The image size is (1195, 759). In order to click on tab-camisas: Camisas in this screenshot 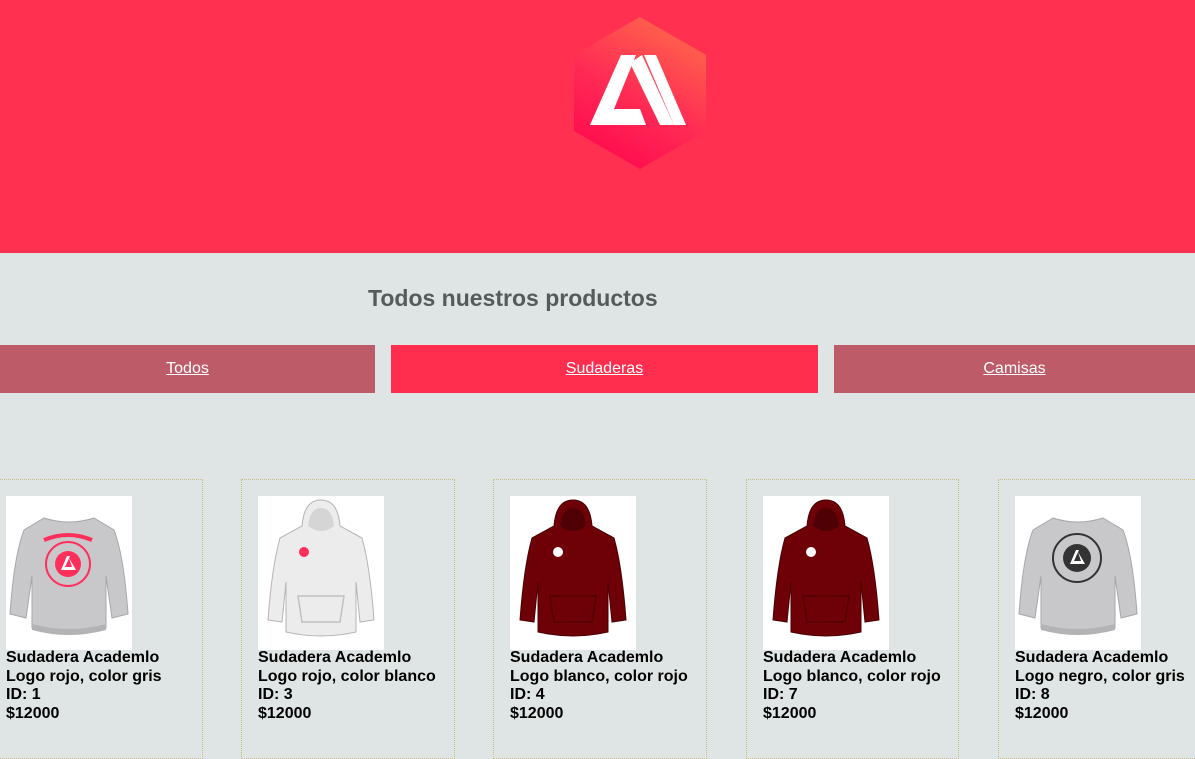, I will do `click(1014, 369)`.